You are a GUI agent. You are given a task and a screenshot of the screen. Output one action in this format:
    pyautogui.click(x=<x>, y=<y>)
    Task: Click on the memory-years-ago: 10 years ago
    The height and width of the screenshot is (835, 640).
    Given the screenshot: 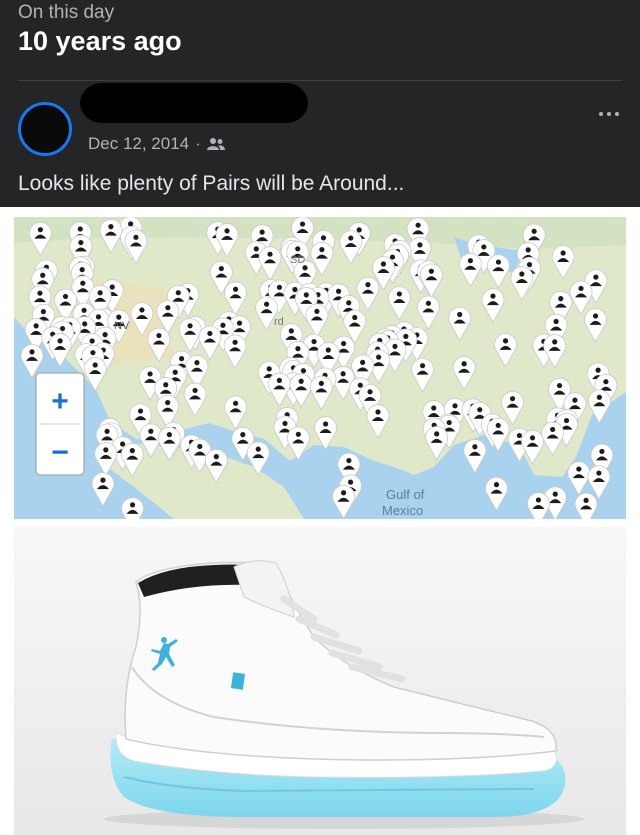 What is the action you would take?
    pyautogui.click(x=100, y=41)
    